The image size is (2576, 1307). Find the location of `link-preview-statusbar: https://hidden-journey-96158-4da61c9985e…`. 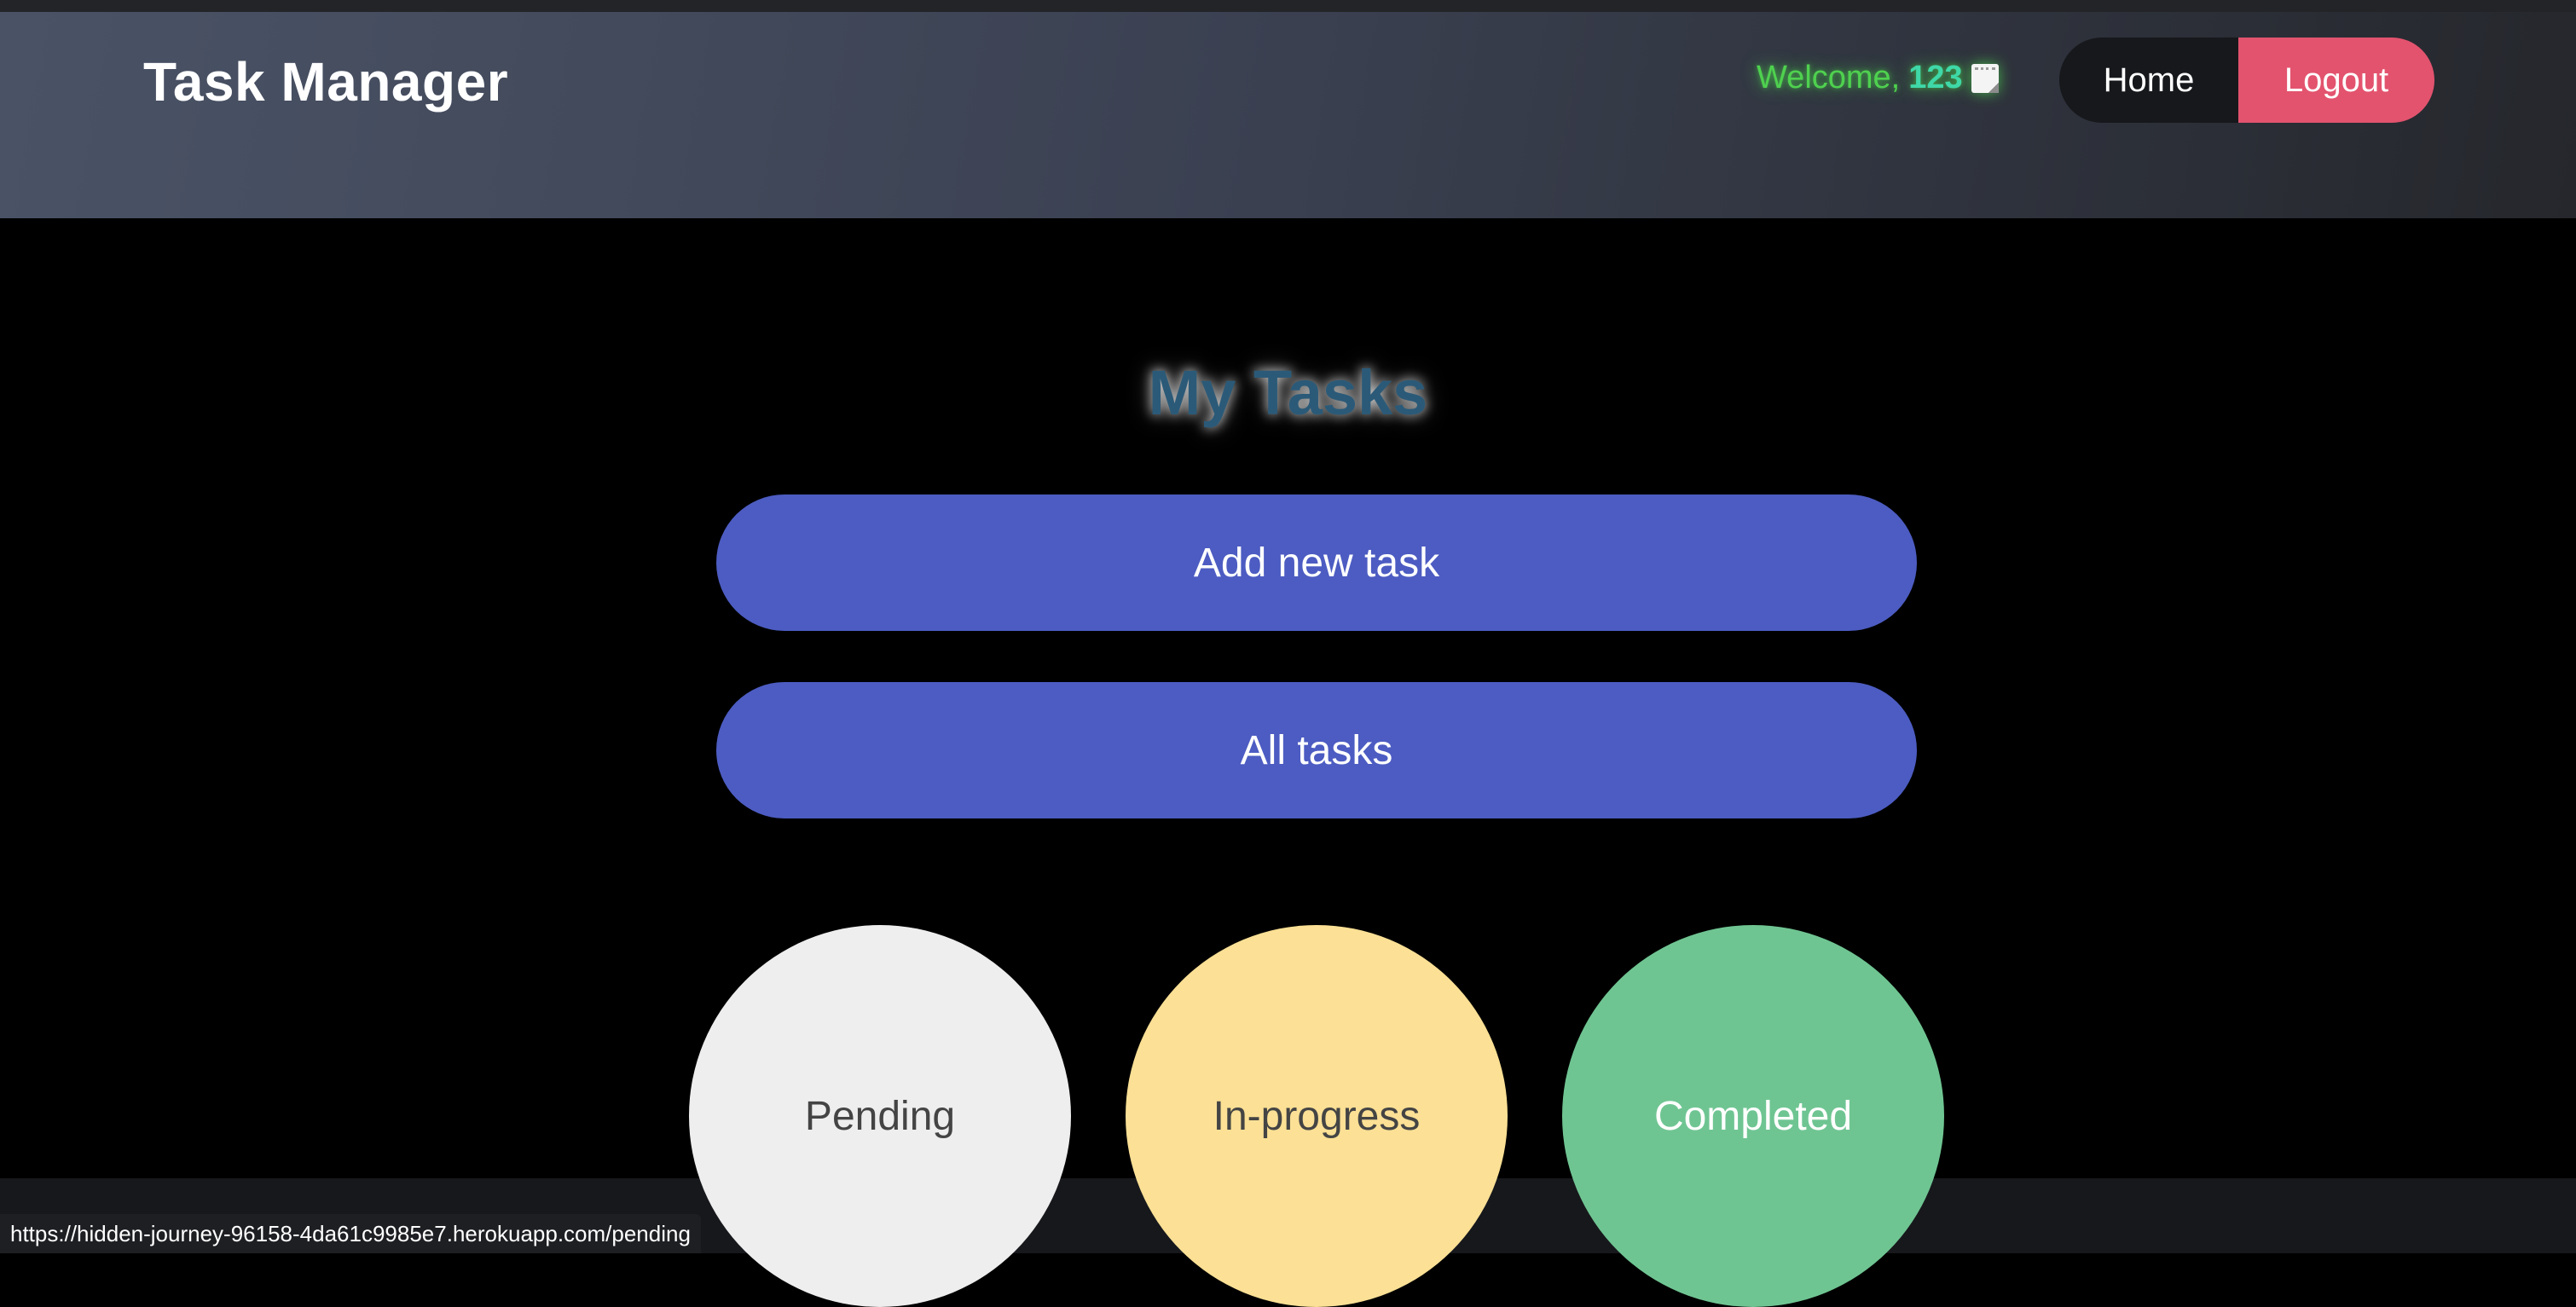

link-preview-statusbar: https://hidden-journey-96158-4da61c9985e… is located at coordinates (350, 1233).